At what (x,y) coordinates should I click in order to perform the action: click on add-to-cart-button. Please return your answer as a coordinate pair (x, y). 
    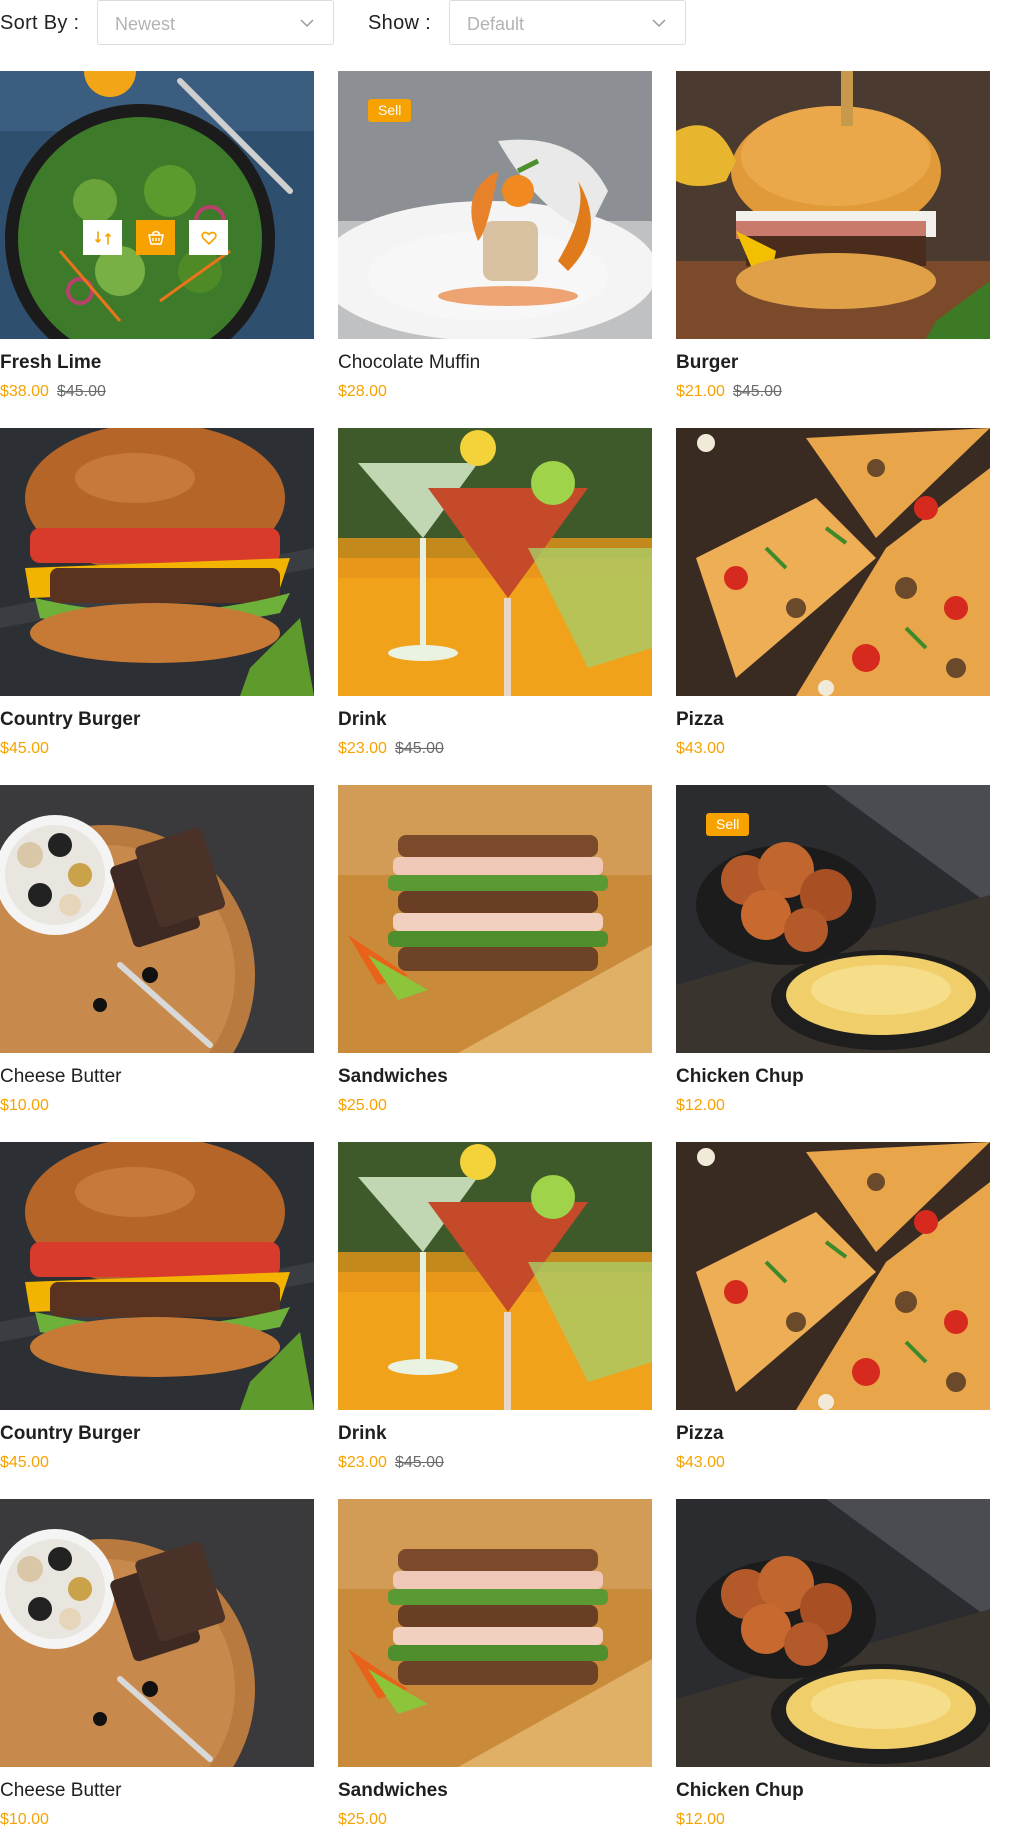
    Looking at the image, I should click on (155, 237).